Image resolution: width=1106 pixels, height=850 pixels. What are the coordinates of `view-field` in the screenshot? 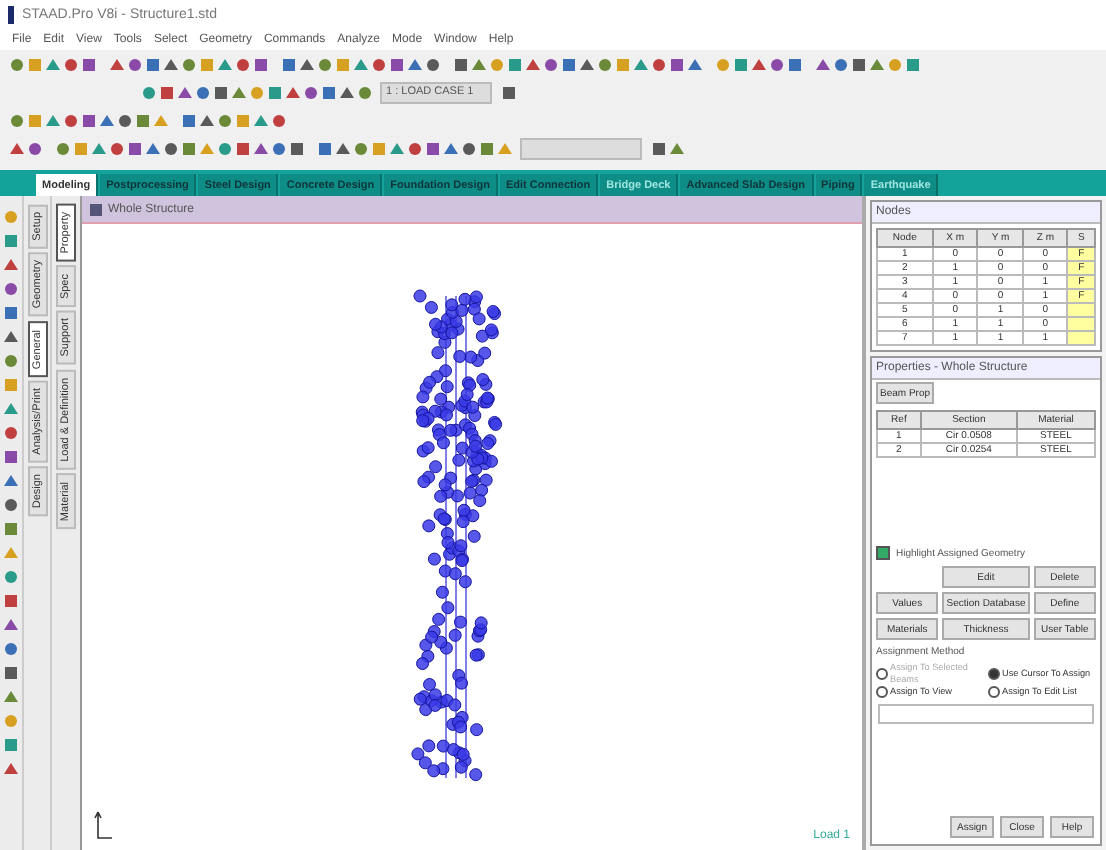 It's located at (581, 148).